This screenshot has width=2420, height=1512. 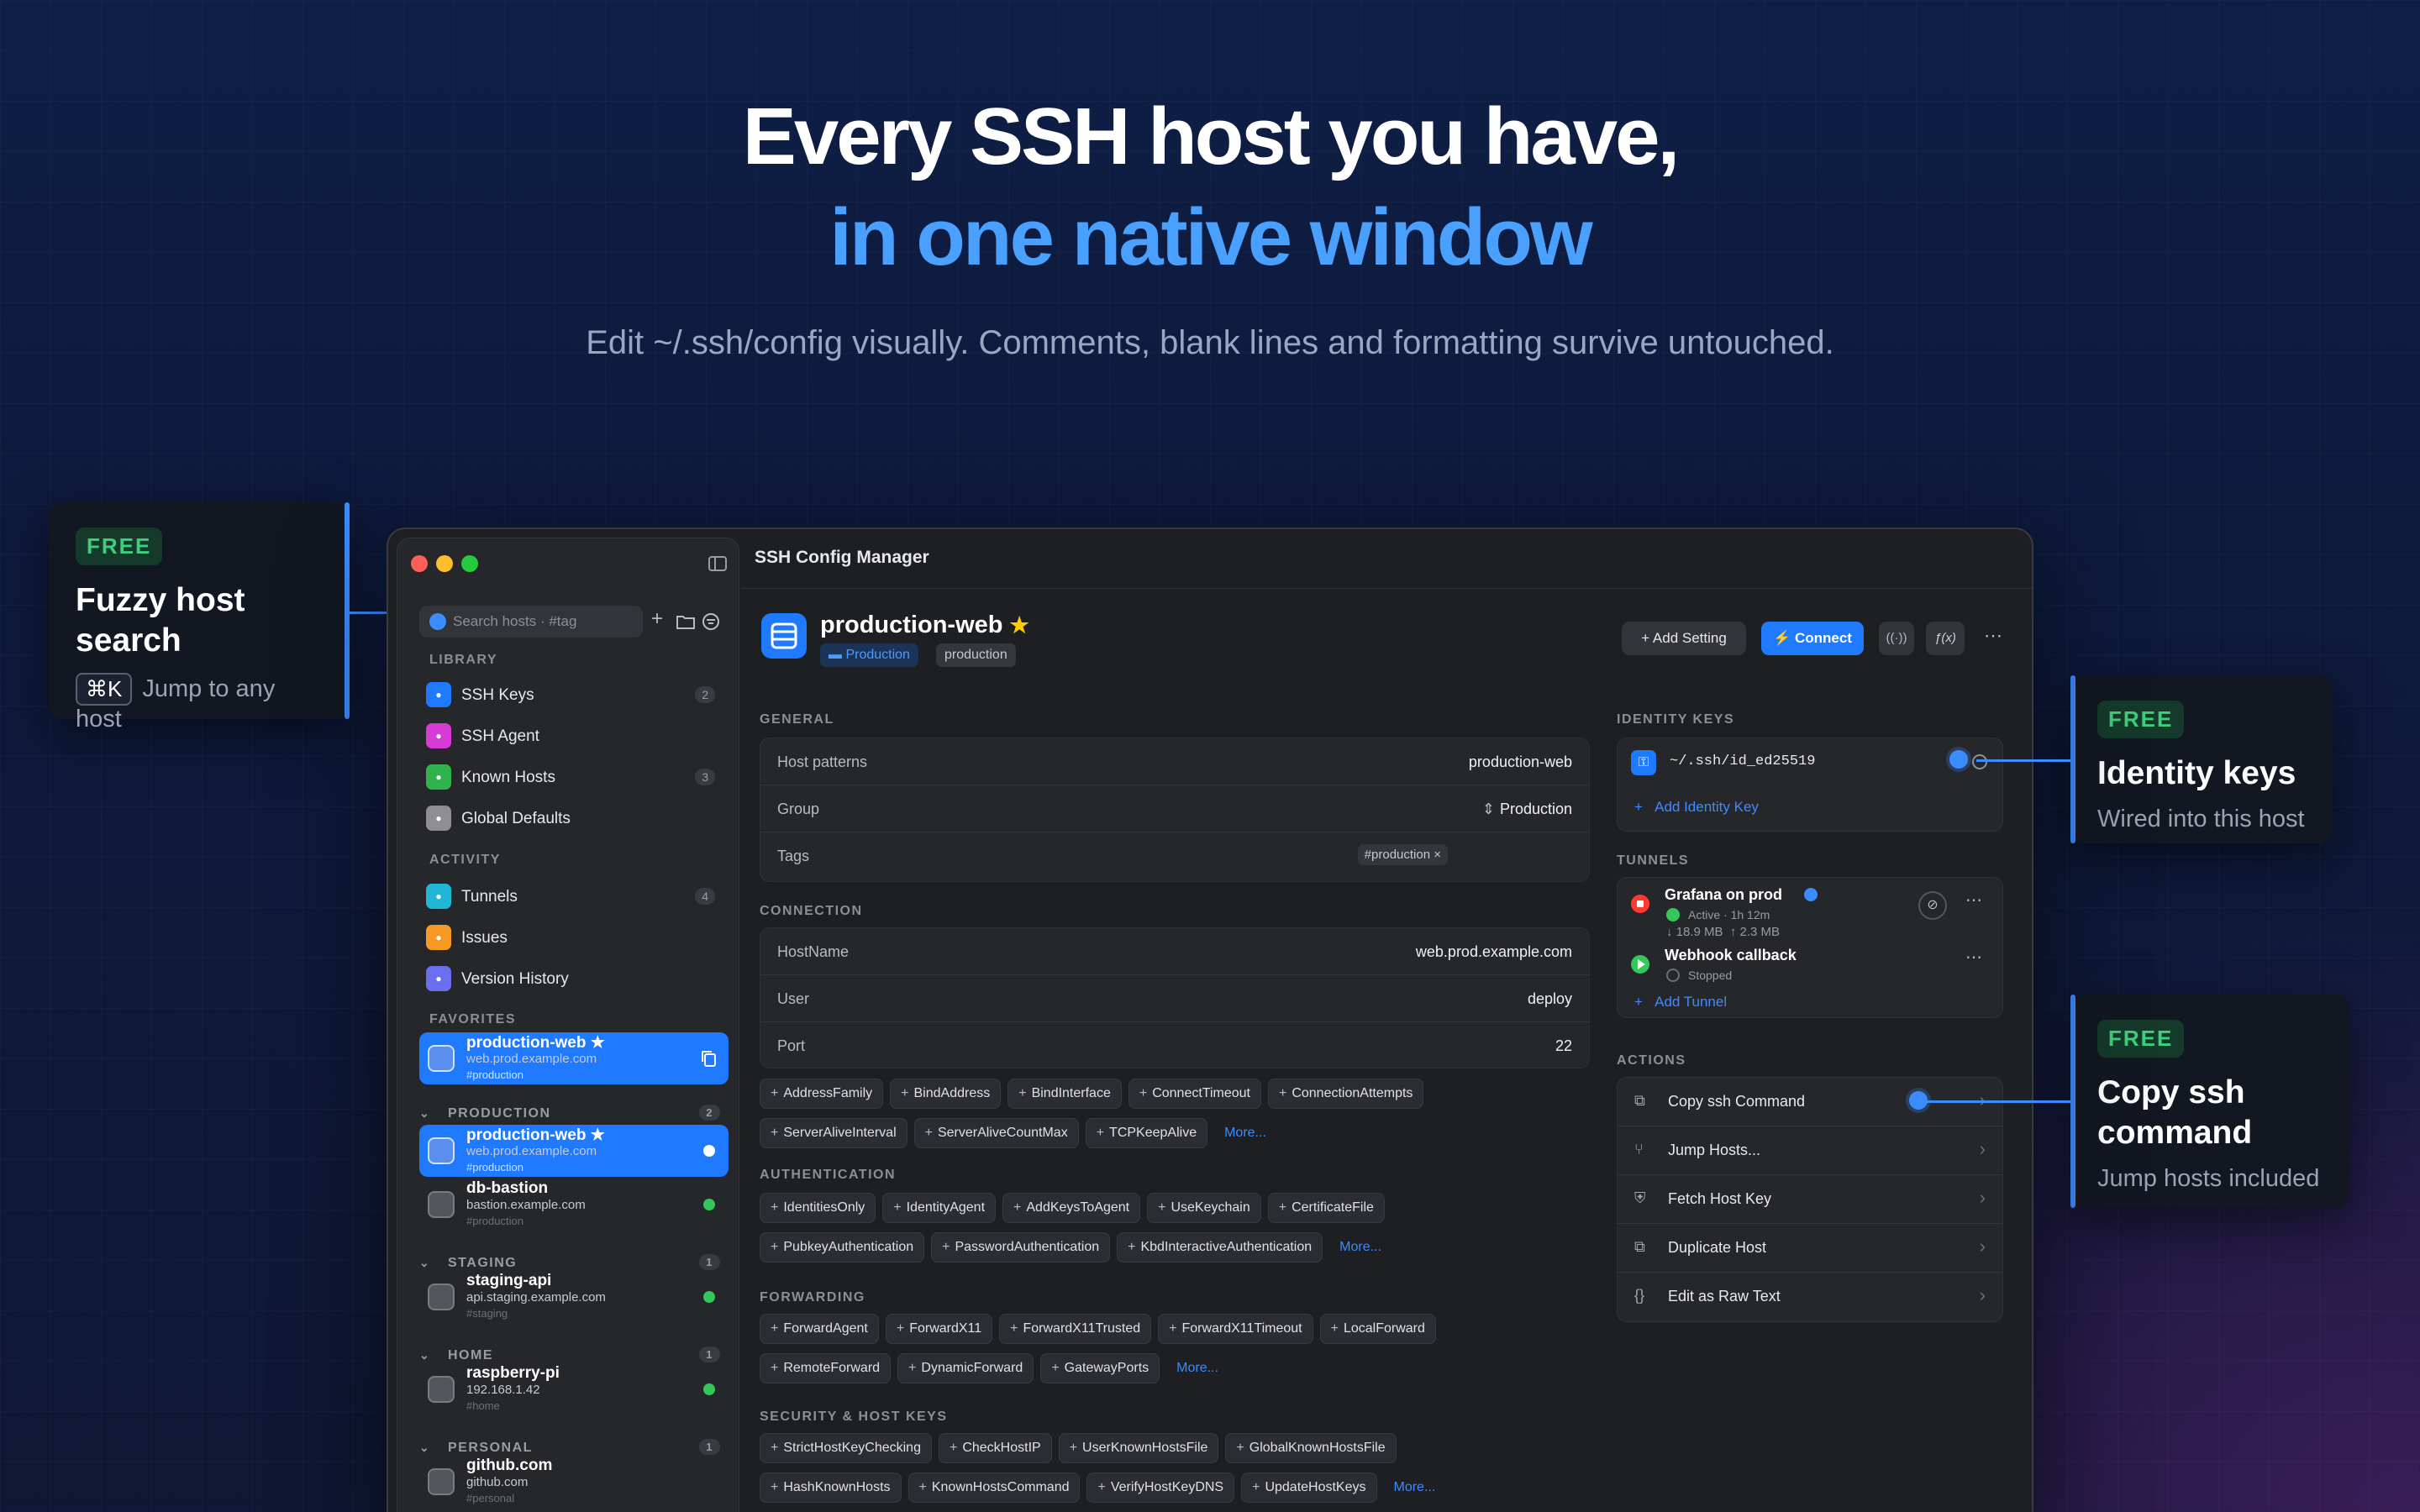 What do you see at coordinates (831, 1488) in the screenshot?
I see `add-option-hashknownhosts: + HashKnownHosts` at bounding box center [831, 1488].